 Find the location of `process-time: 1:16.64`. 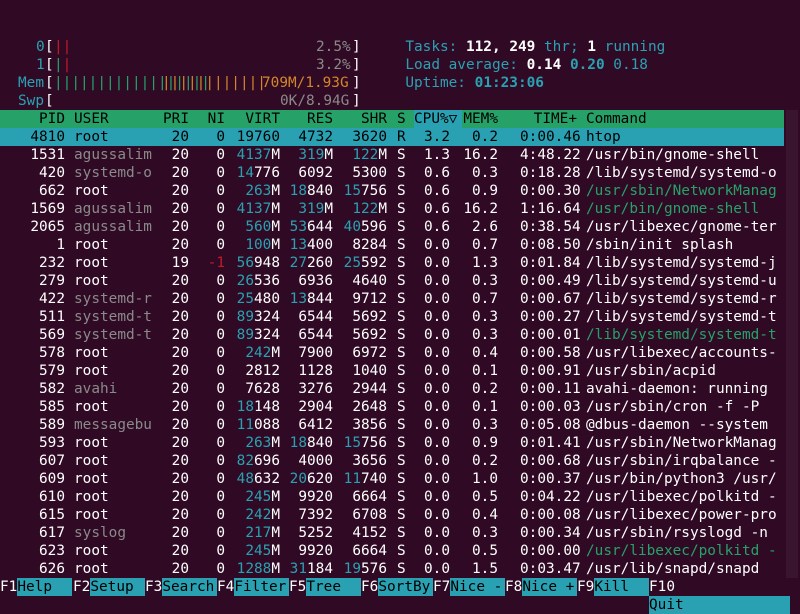

process-time: 1:16.64 is located at coordinates (550, 209).